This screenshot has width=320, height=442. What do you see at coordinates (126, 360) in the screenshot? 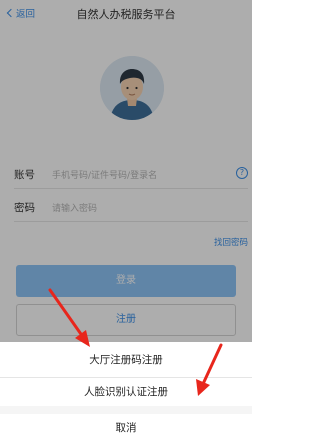
I see `hall-code-register-option: 大厅注册码注册` at bounding box center [126, 360].